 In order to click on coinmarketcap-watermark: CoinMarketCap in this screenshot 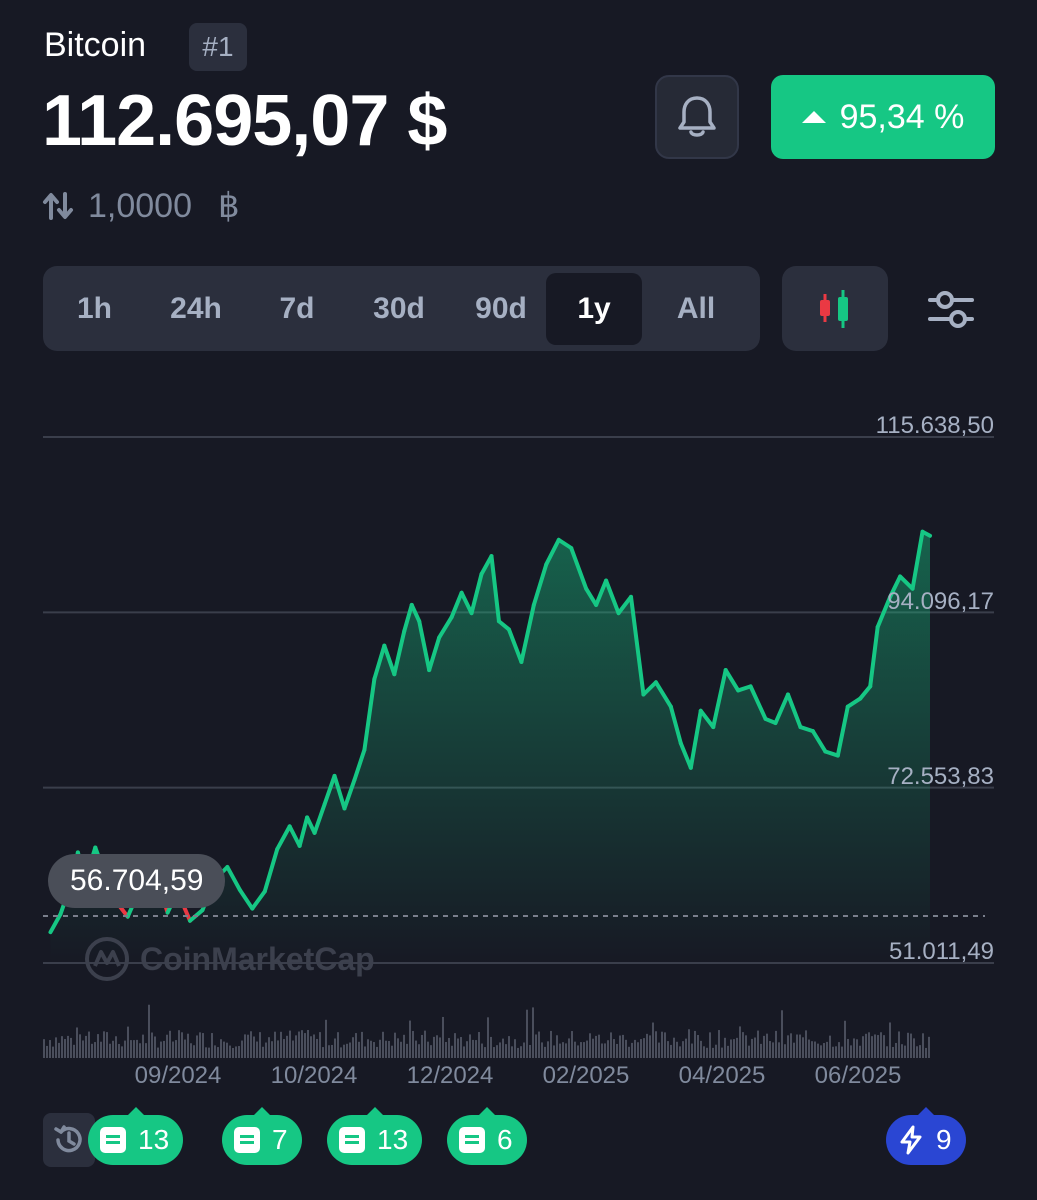, I will do `click(229, 959)`.